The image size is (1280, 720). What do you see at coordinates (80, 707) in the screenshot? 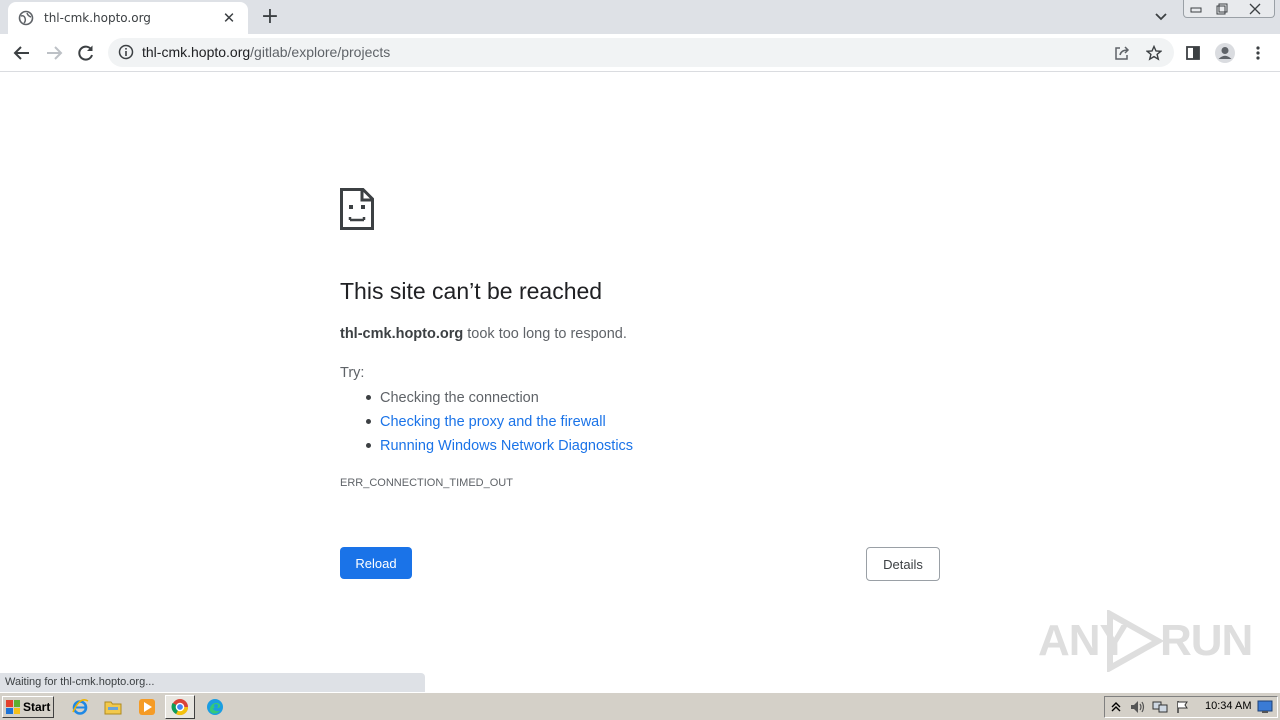
I see `ie-icon` at bounding box center [80, 707].